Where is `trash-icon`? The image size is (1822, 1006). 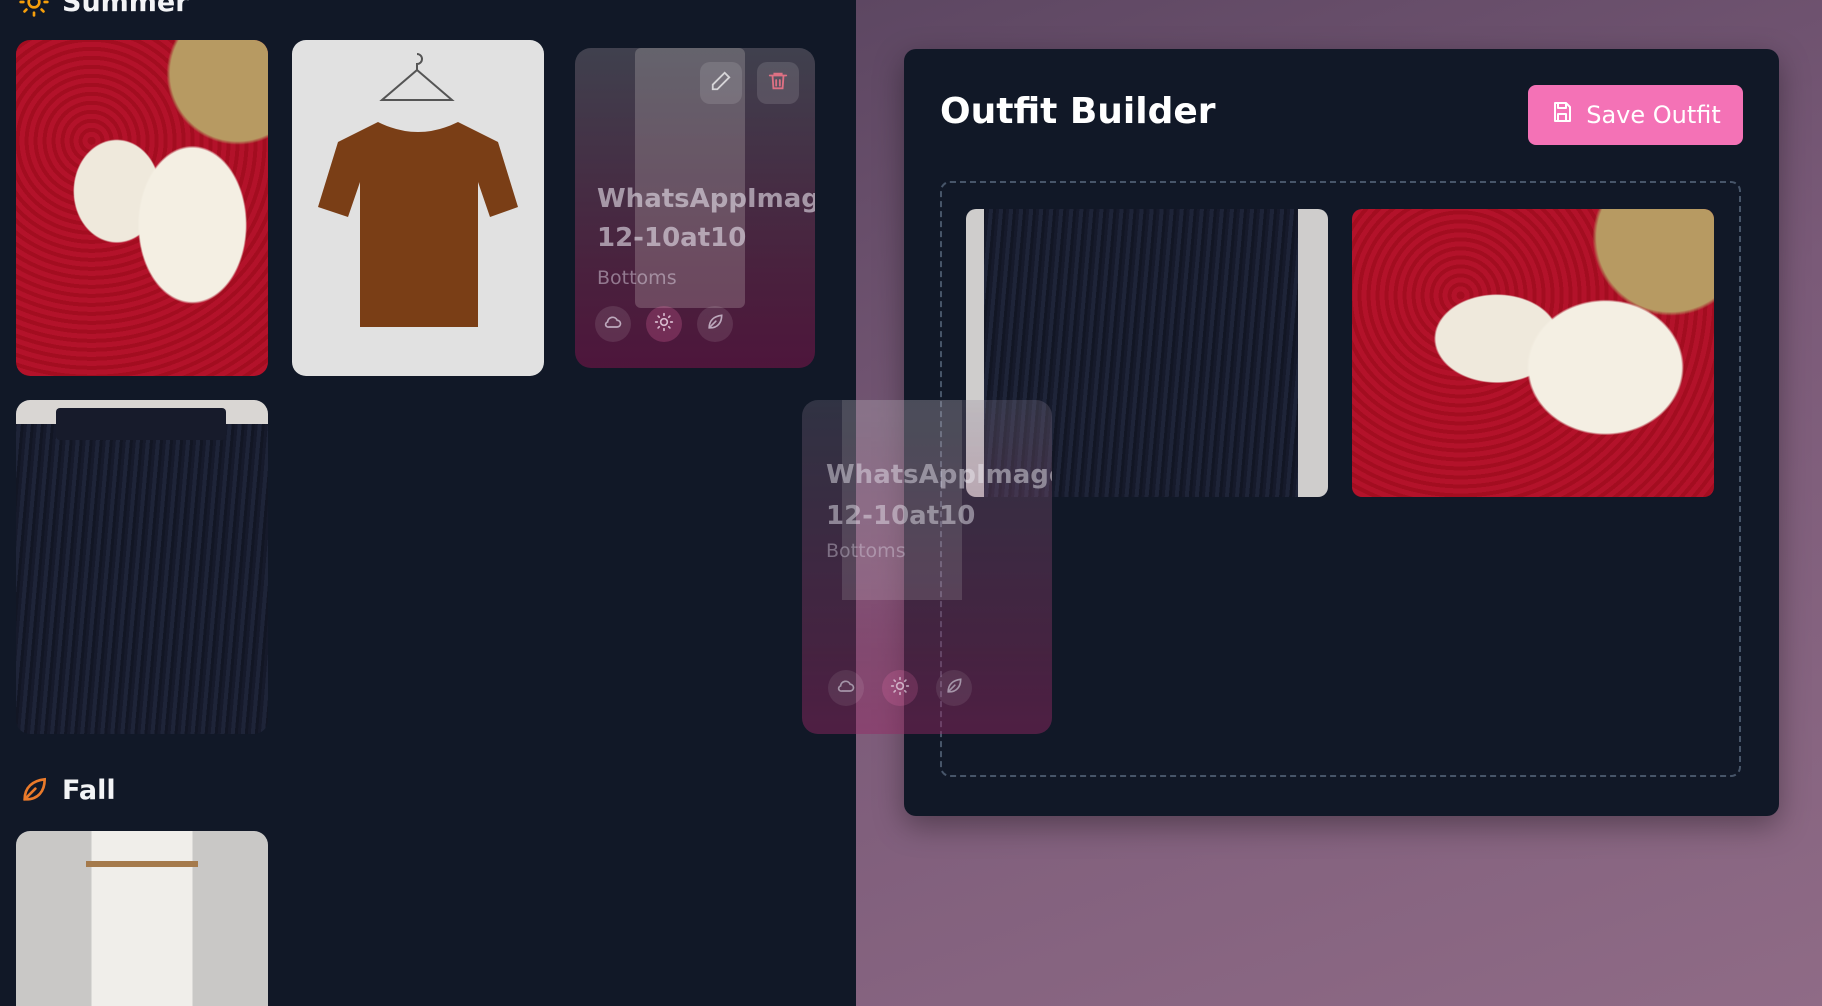
trash-icon is located at coordinates (778, 83).